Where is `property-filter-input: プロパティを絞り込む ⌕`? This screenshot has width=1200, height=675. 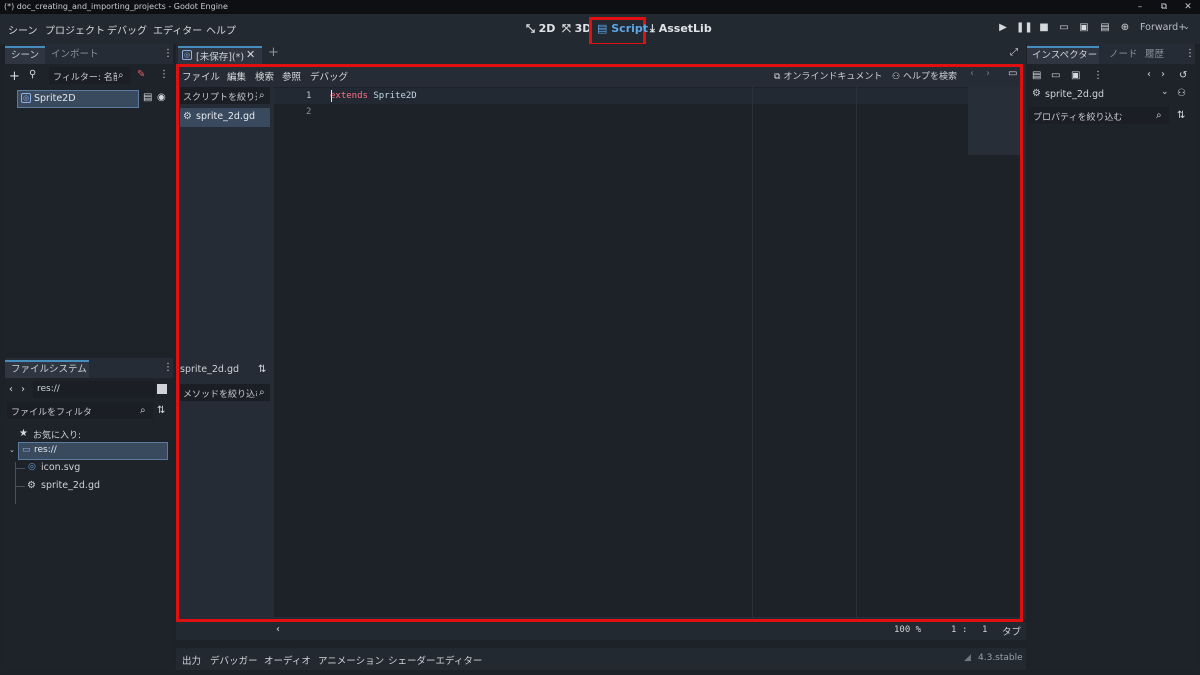
property-filter-input: プロパティを絞り込む ⌕ is located at coordinates (1099, 115).